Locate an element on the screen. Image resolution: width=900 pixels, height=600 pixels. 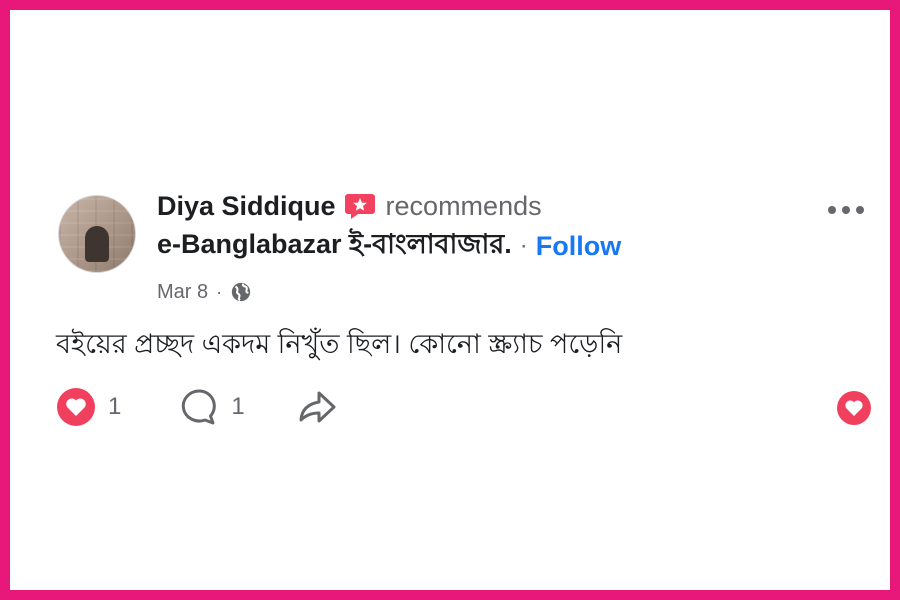
comment-count: 1 is located at coordinates (238, 406).